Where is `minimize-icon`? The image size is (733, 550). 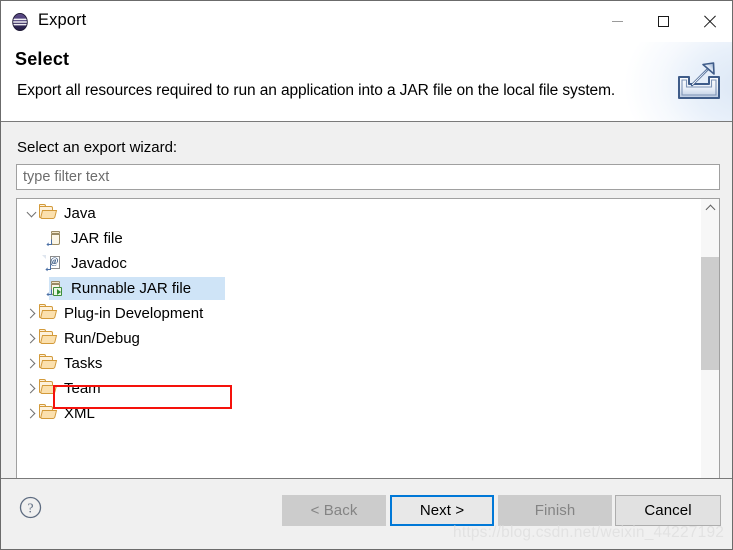 minimize-icon is located at coordinates (617, 21).